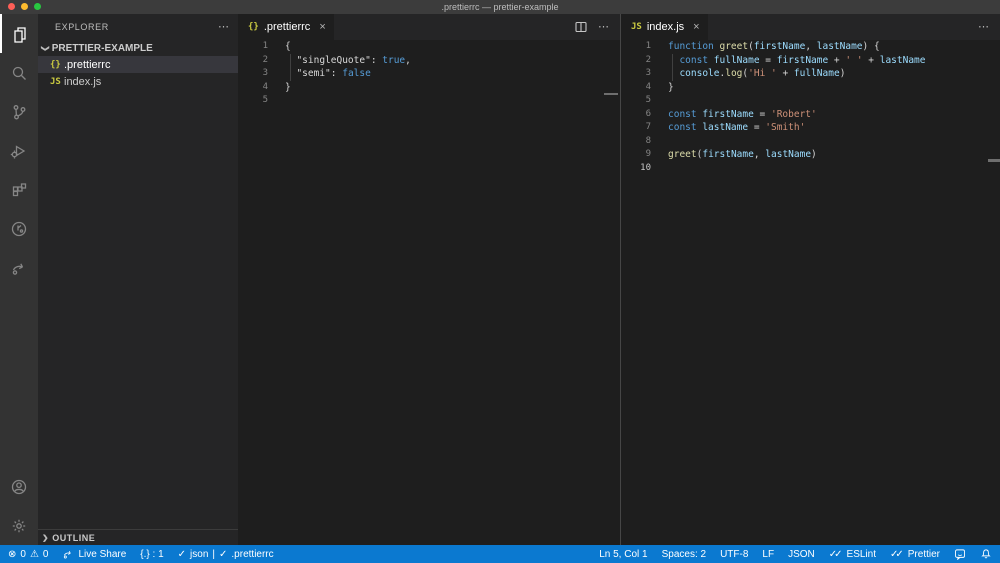 The width and height of the screenshot is (1000, 563). Describe the element at coordinates (138, 48) in the screenshot. I see `tree-root-prettier-example: ❯ PRETTIER-EXAMPLE` at that location.